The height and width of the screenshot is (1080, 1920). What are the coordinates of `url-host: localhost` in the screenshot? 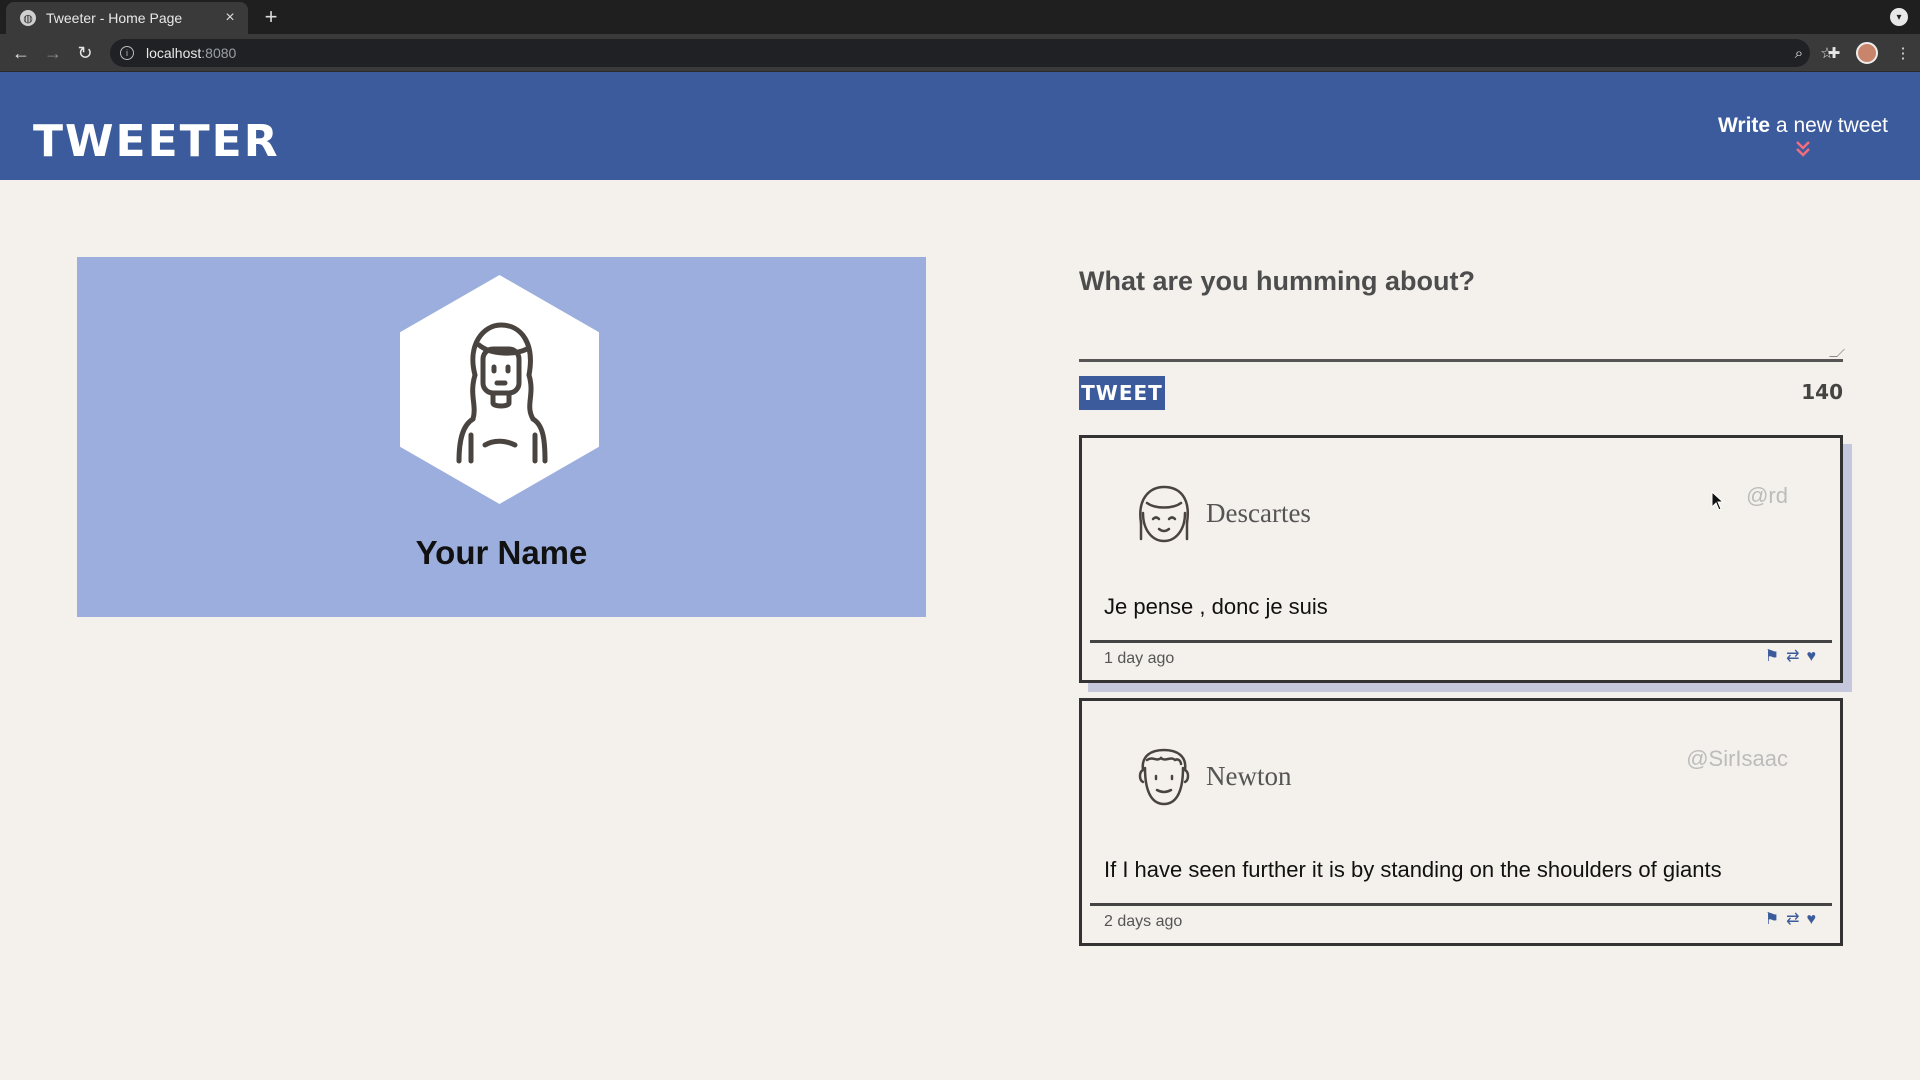 It's located at (174, 53).